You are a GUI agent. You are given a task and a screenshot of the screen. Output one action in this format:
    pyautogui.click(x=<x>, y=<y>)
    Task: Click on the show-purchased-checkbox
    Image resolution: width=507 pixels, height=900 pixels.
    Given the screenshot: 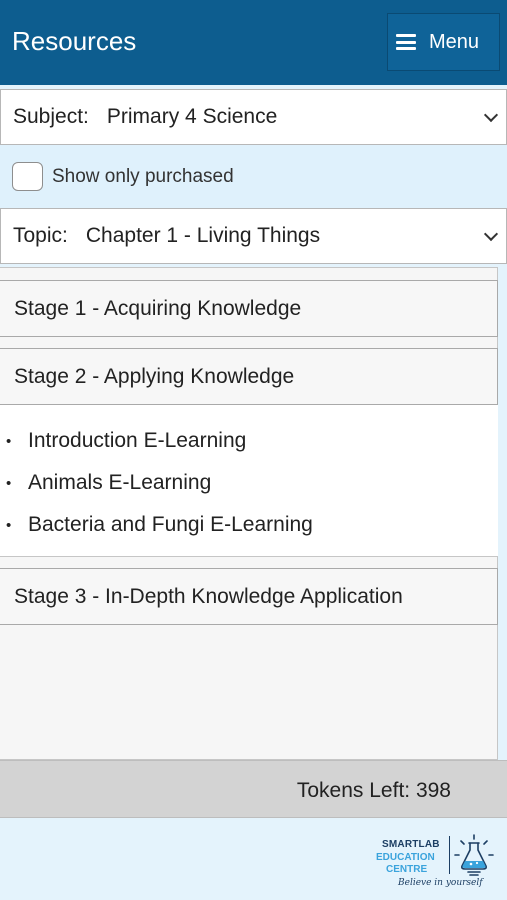 What is the action you would take?
    pyautogui.click(x=27, y=176)
    